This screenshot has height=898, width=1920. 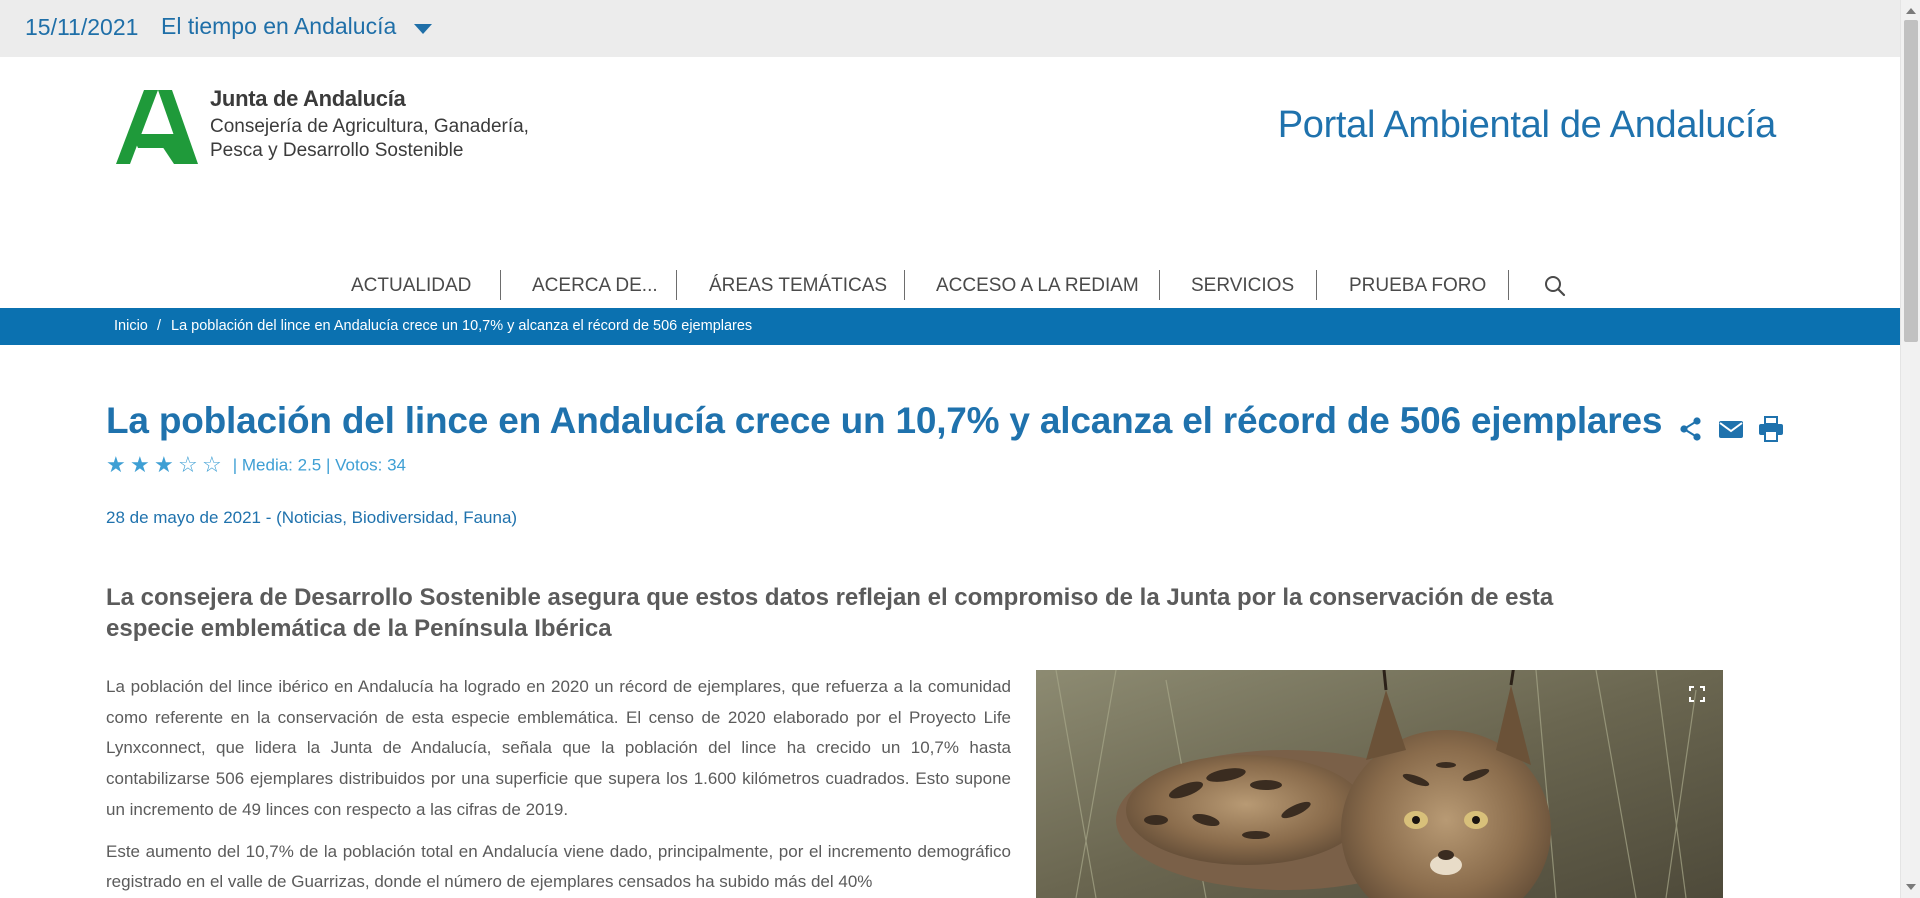 What do you see at coordinates (278, 26) in the screenshot?
I see `weather-link: El tiempo en Andalucía` at bounding box center [278, 26].